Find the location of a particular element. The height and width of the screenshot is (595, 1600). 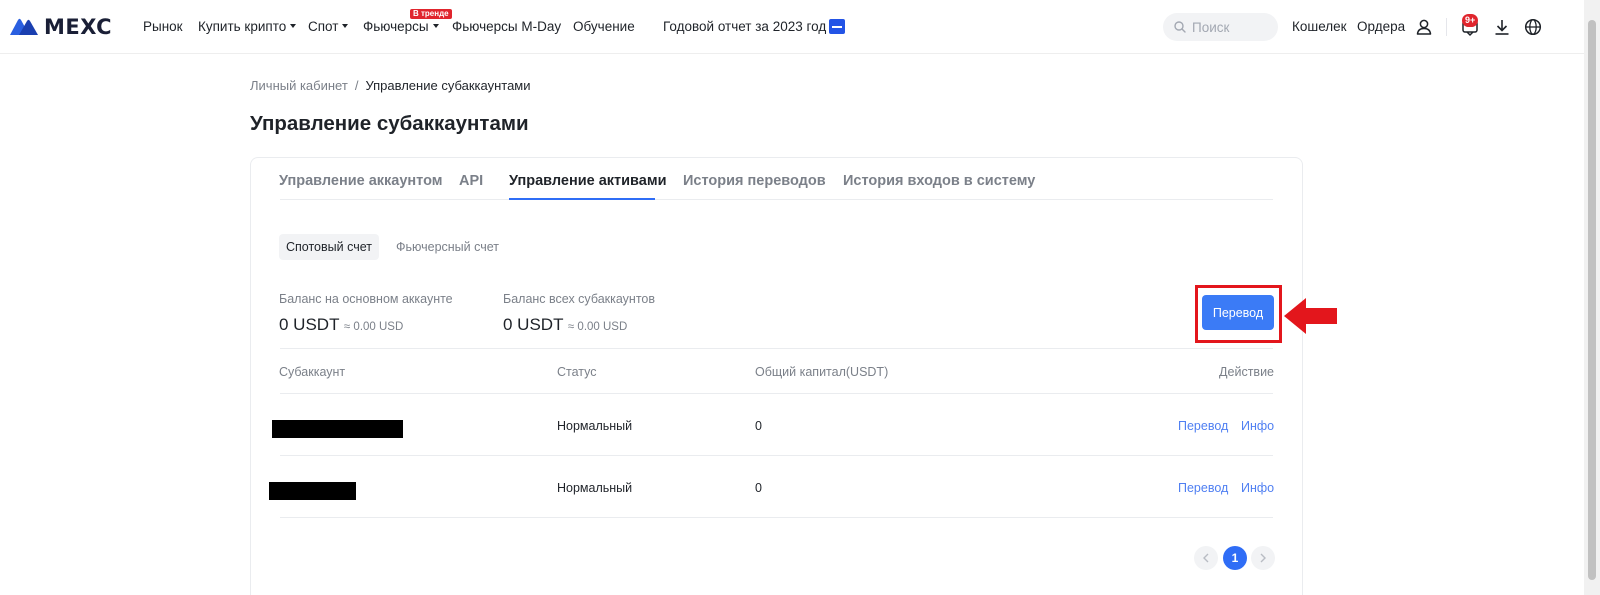

logo-text: MEXC is located at coordinates (78, 27).